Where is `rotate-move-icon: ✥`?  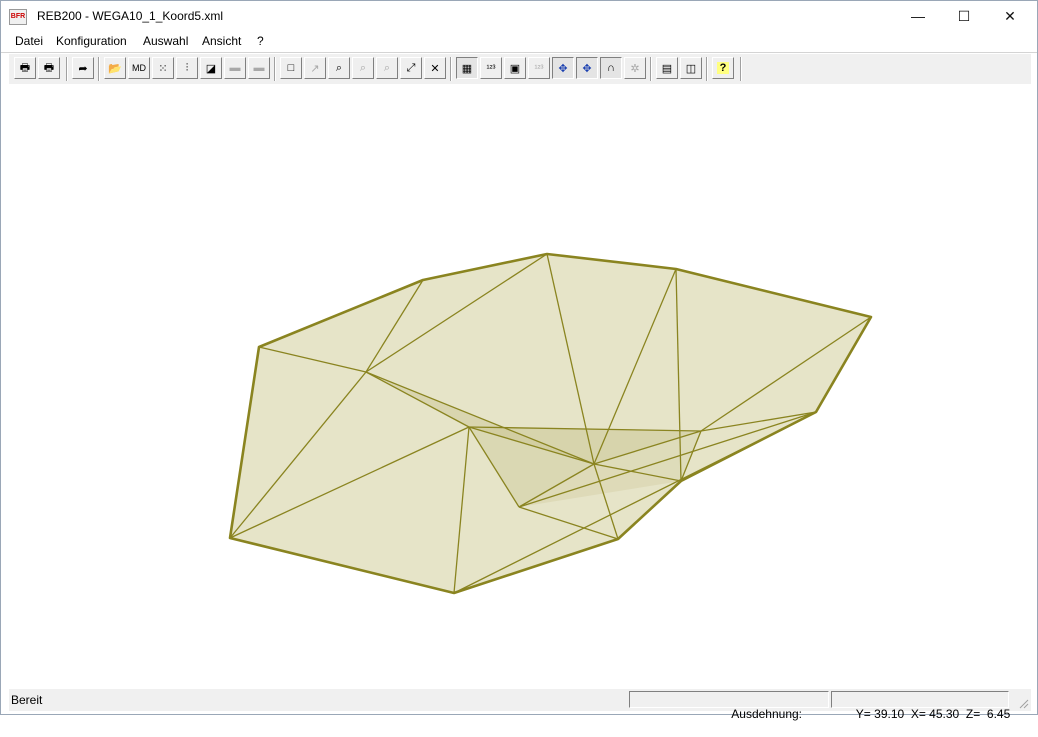 rotate-move-icon: ✥ is located at coordinates (563, 68).